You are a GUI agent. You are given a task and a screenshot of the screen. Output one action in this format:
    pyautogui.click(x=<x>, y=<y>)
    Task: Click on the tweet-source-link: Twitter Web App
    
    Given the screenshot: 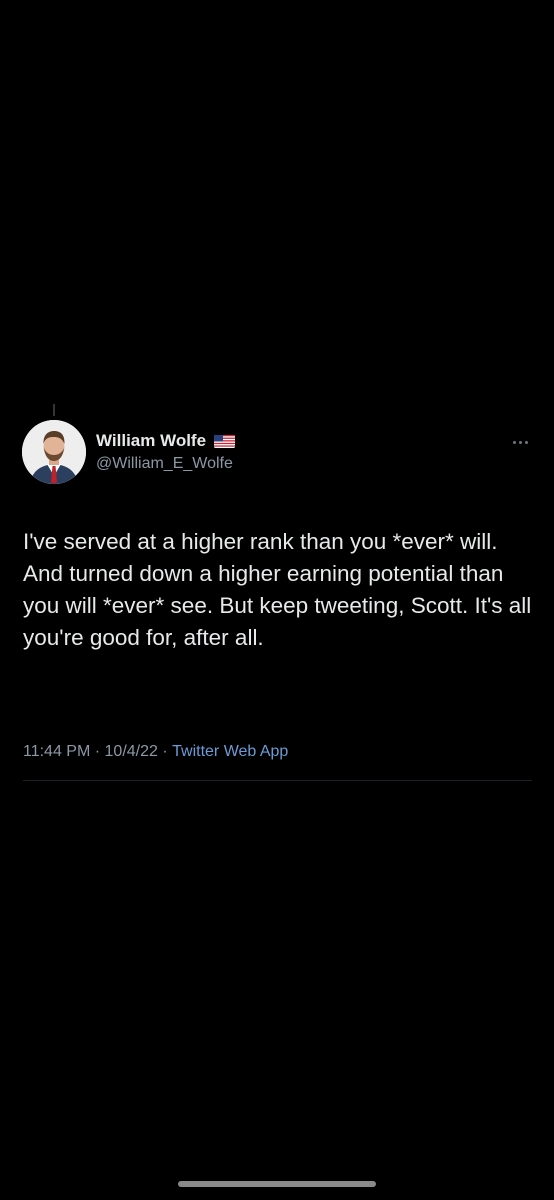 What is the action you would take?
    pyautogui.click(x=230, y=752)
    